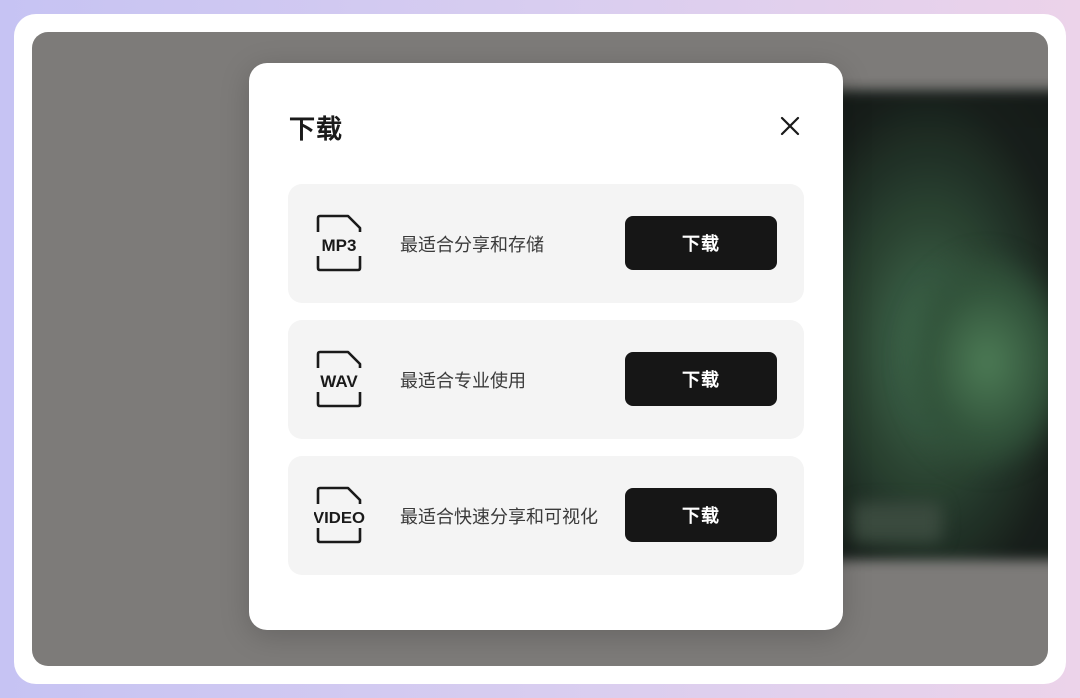 The height and width of the screenshot is (698, 1080). Describe the element at coordinates (701, 243) in the screenshot. I see `download-mp3-button: 下载` at that location.